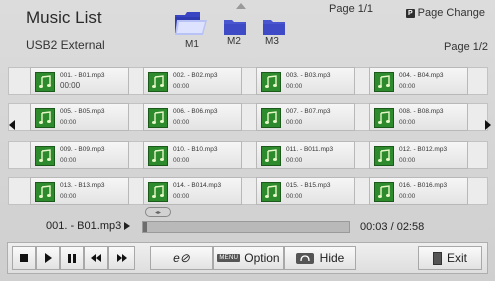 The width and height of the screenshot is (495, 281). I want to click on track-tile: 015. - B15.mp3 00:00, so click(305, 191).